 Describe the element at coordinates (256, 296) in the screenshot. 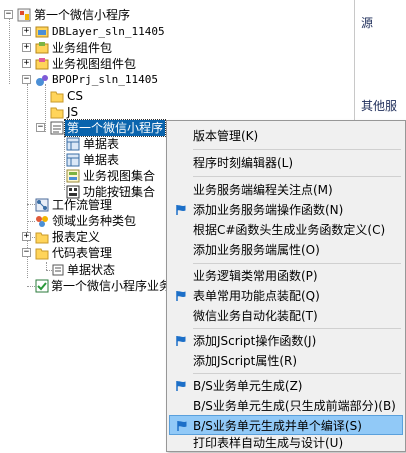

I see `menu-item-label: 表单常用功能点装配(Q)` at that location.